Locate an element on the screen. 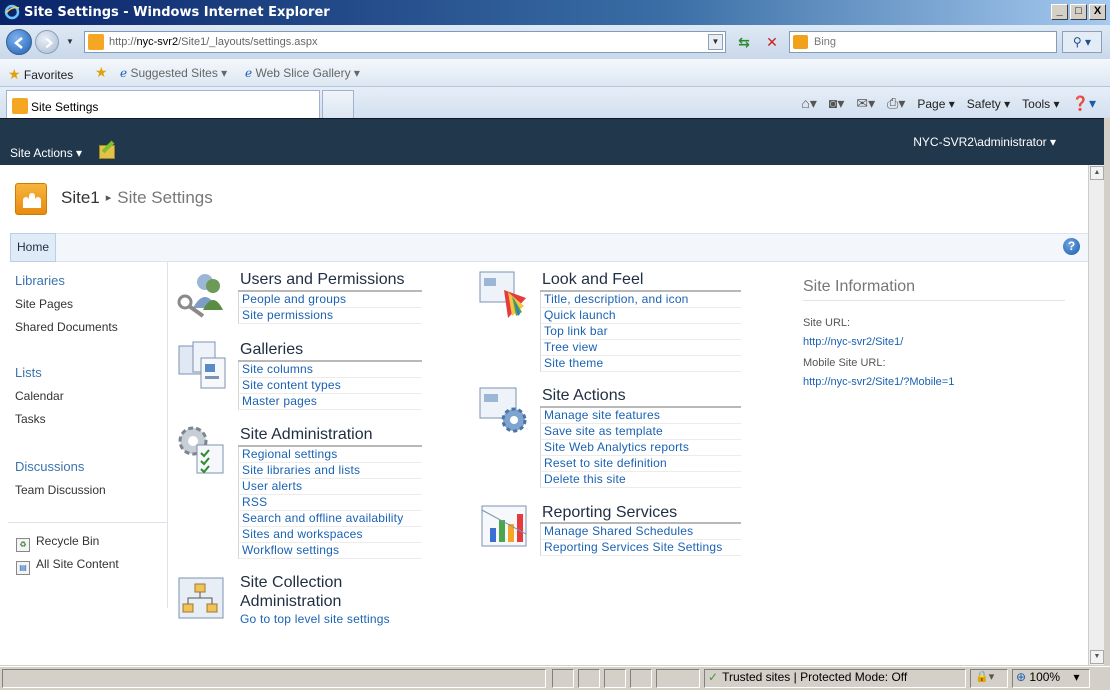  scroll-down-icon: ▼ is located at coordinates (1097, 657).